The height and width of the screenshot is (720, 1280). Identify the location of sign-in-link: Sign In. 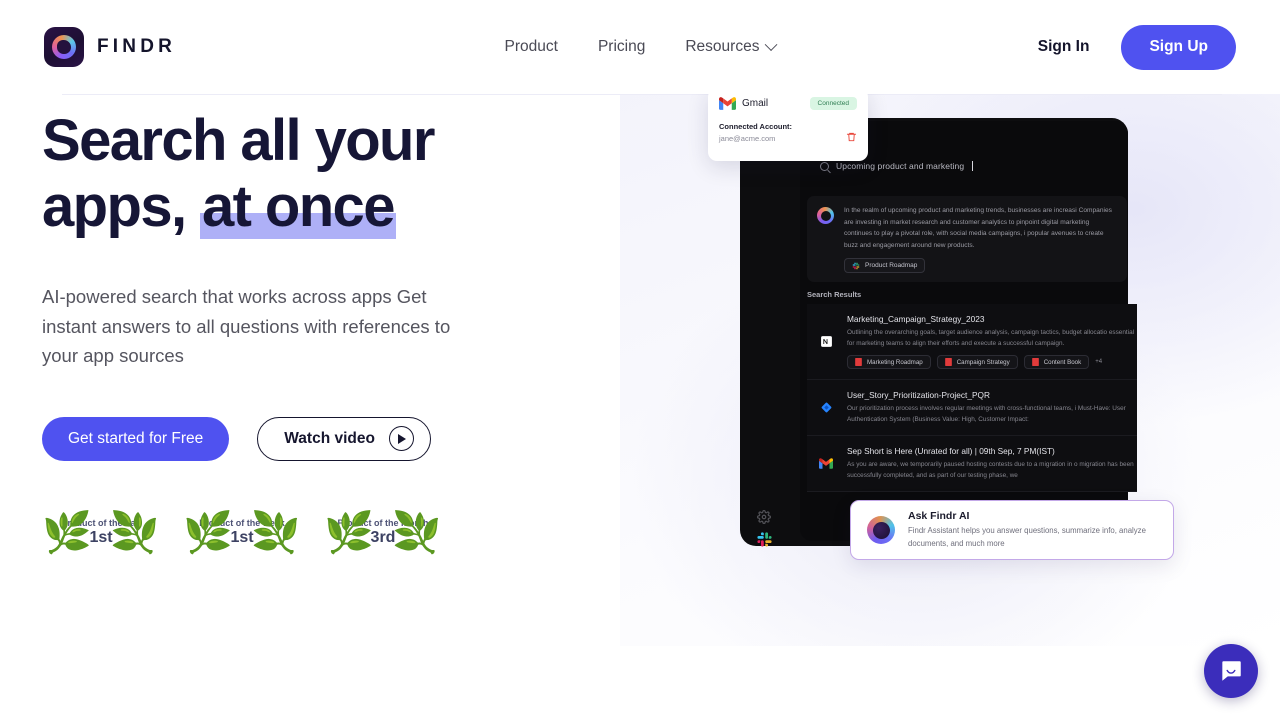
(1064, 47).